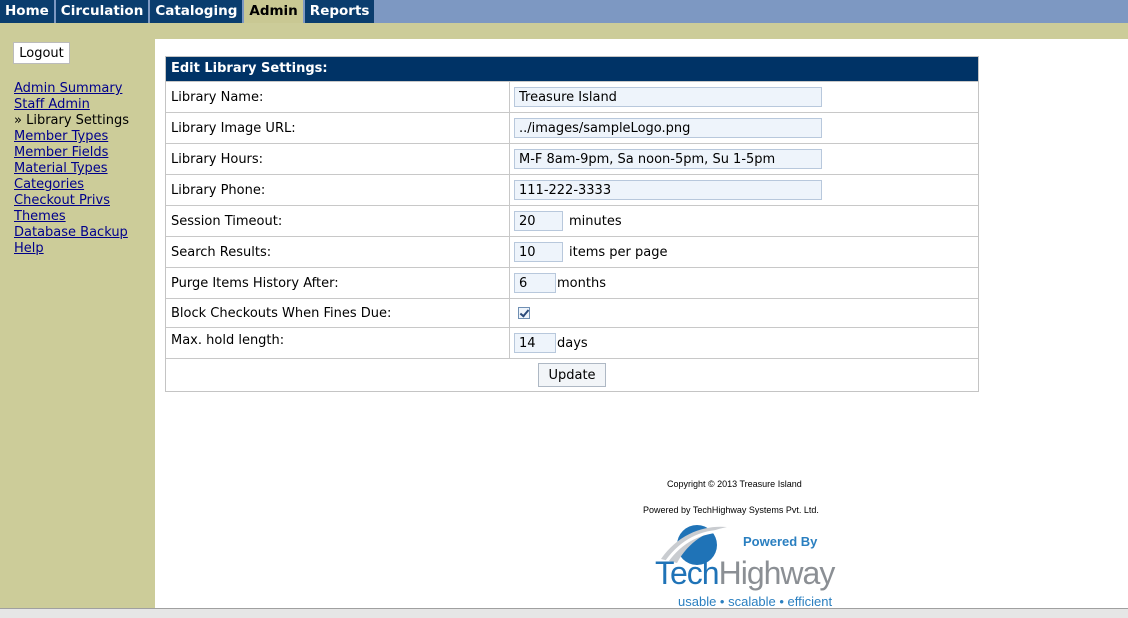 The image size is (1128, 618). Describe the element at coordinates (535, 343) in the screenshot. I see `max-hold-input` at that location.